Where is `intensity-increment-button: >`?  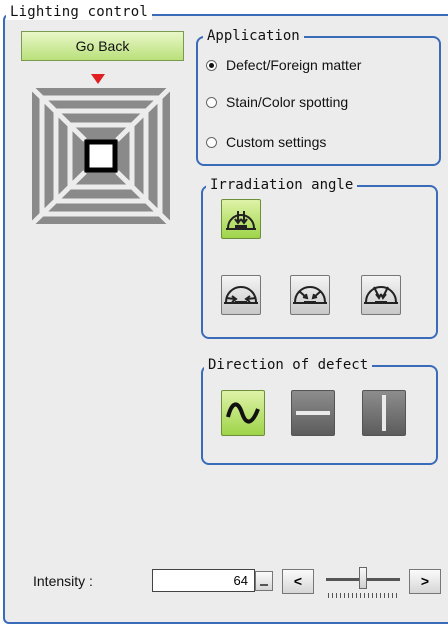 intensity-increment-button: > is located at coordinates (425, 581).